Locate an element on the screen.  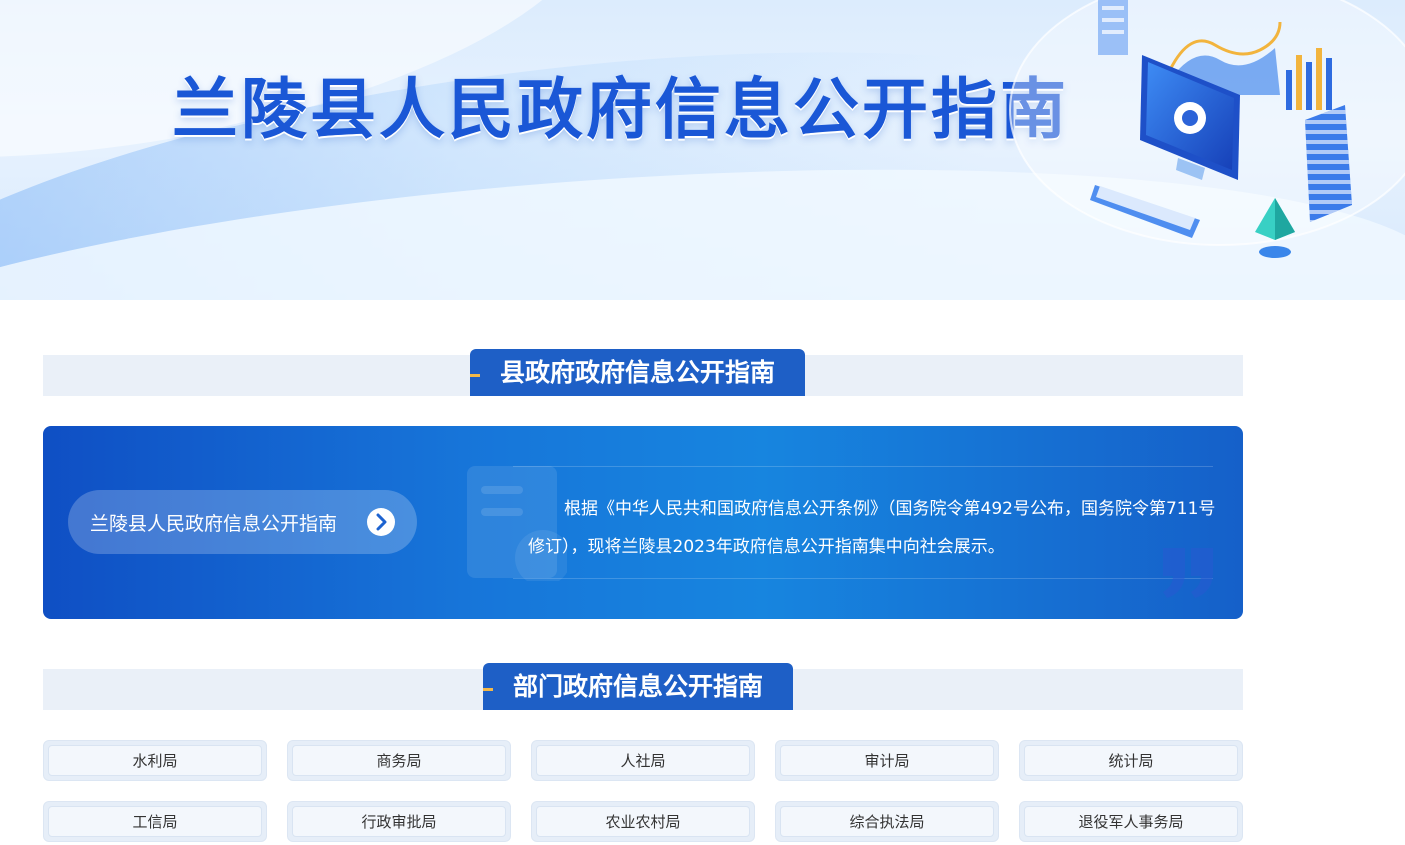
dept-label: 行政审批局 is located at coordinates (399, 821).